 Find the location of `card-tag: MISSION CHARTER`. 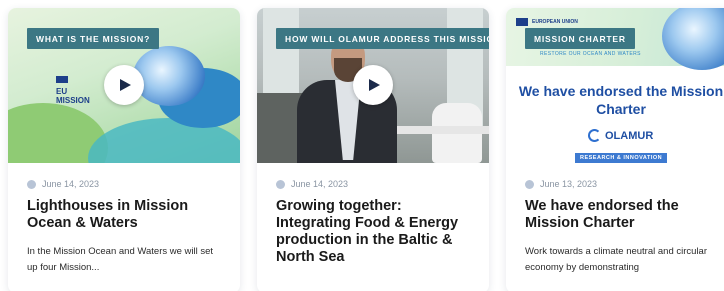

card-tag: MISSION CHARTER is located at coordinates (580, 38).